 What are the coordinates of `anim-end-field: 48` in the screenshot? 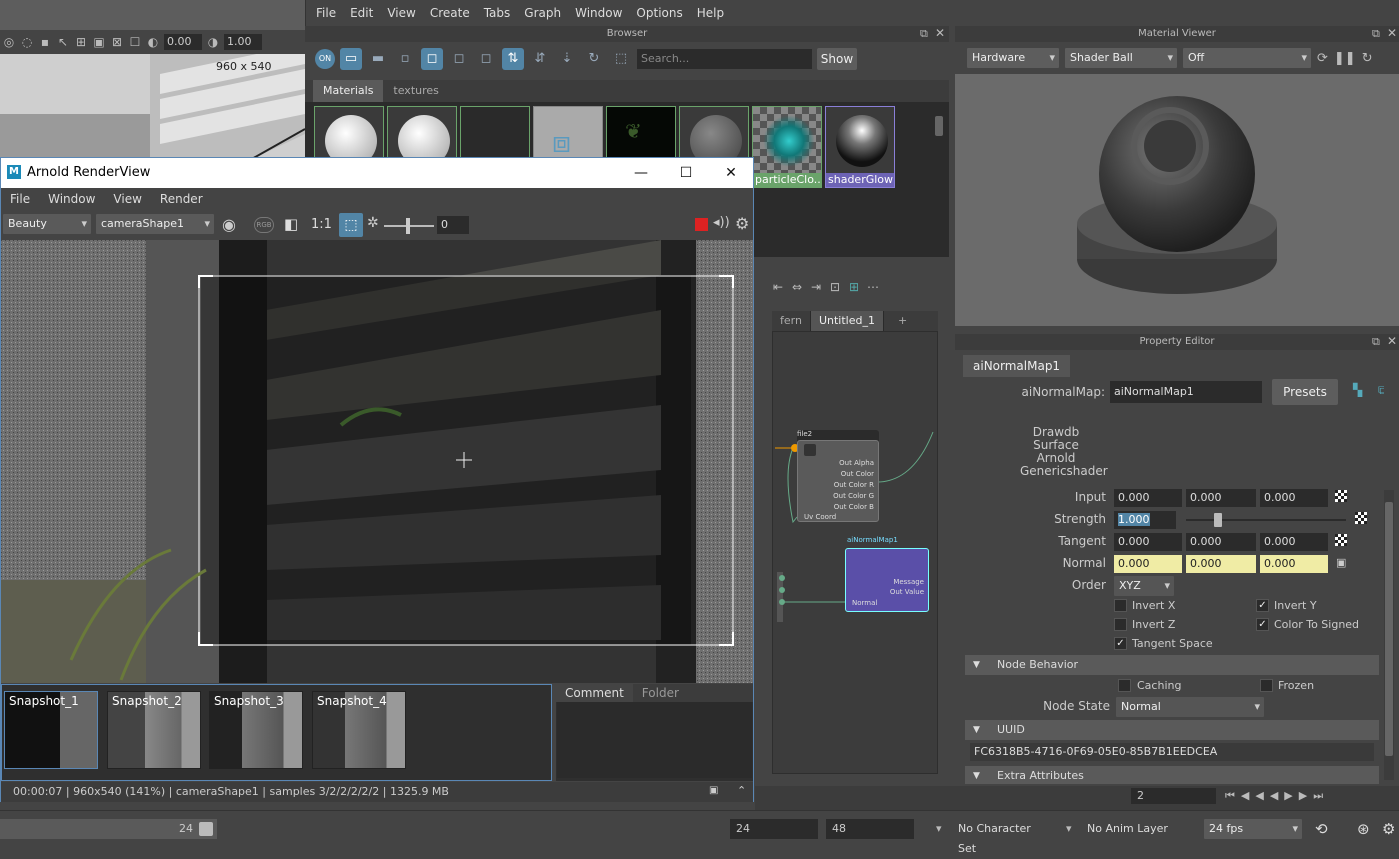 It's located at (870, 829).